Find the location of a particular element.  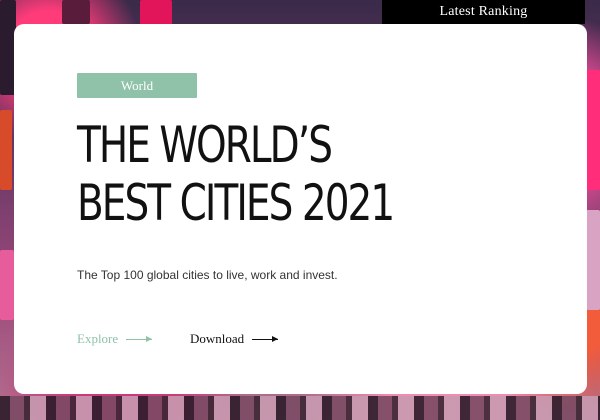

latest-ranking-tab: Latest Ranking is located at coordinates (483, 12).